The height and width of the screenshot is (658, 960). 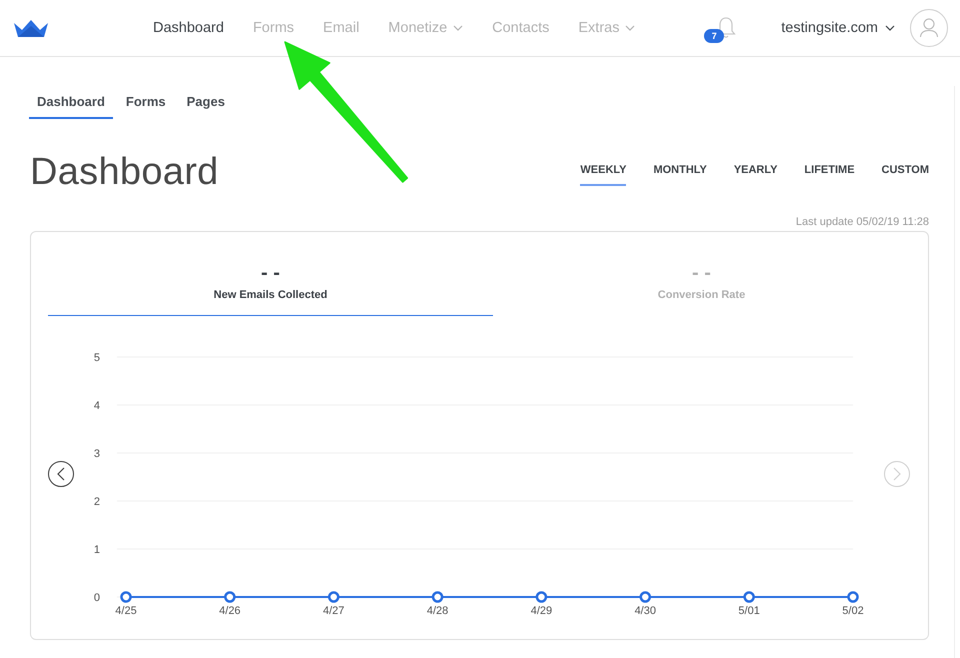 I want to click on chevron-right-icon, so click(x=897, y=473).